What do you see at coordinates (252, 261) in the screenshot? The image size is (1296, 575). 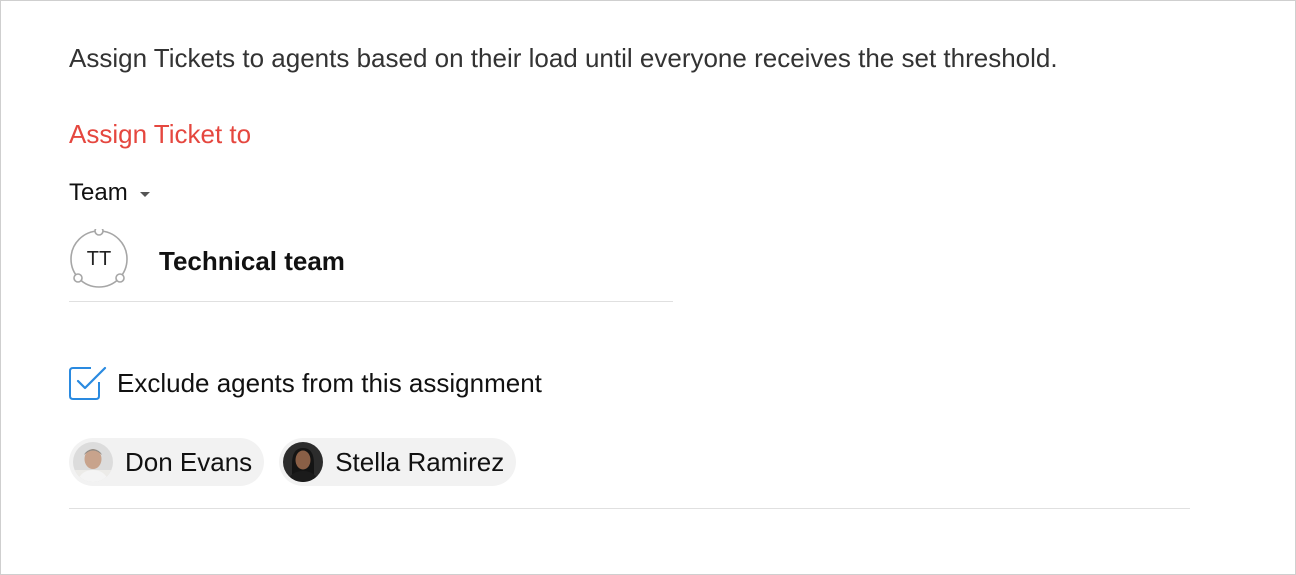 I see `team-name: Technical team` at bounding box center [252, 261].